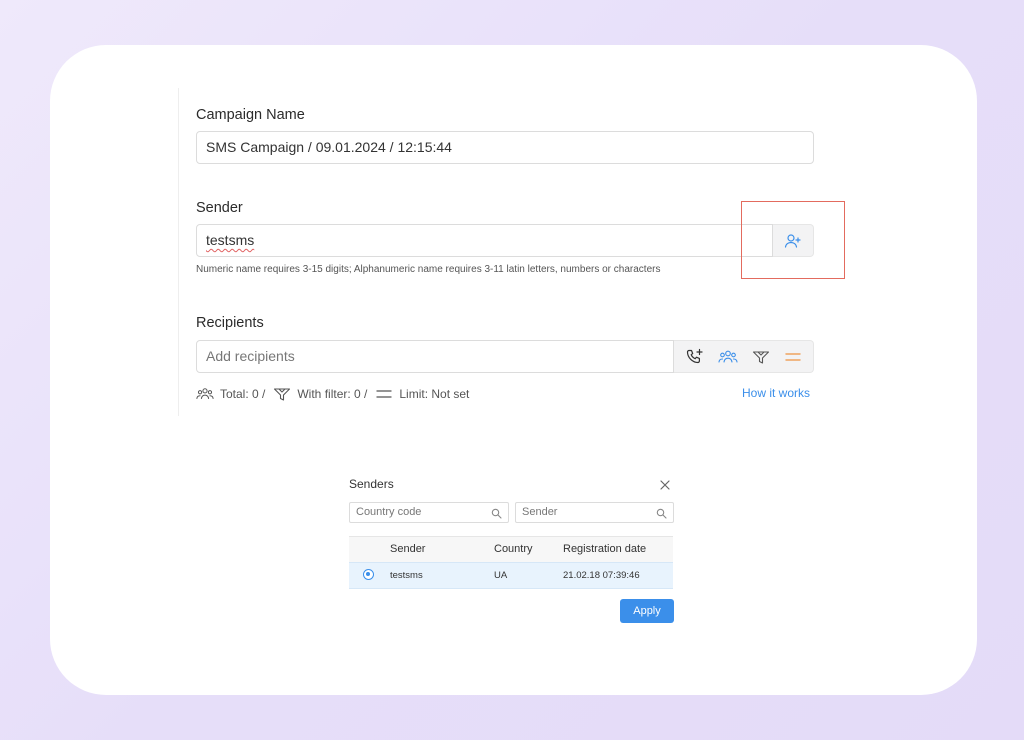 Image resolution: width=1024 pixels, height=740 pixels. What do you see at coordinates (406, 575) in the screenshot?
I see `row-sender: testsms` at bounding box center [406, 575].